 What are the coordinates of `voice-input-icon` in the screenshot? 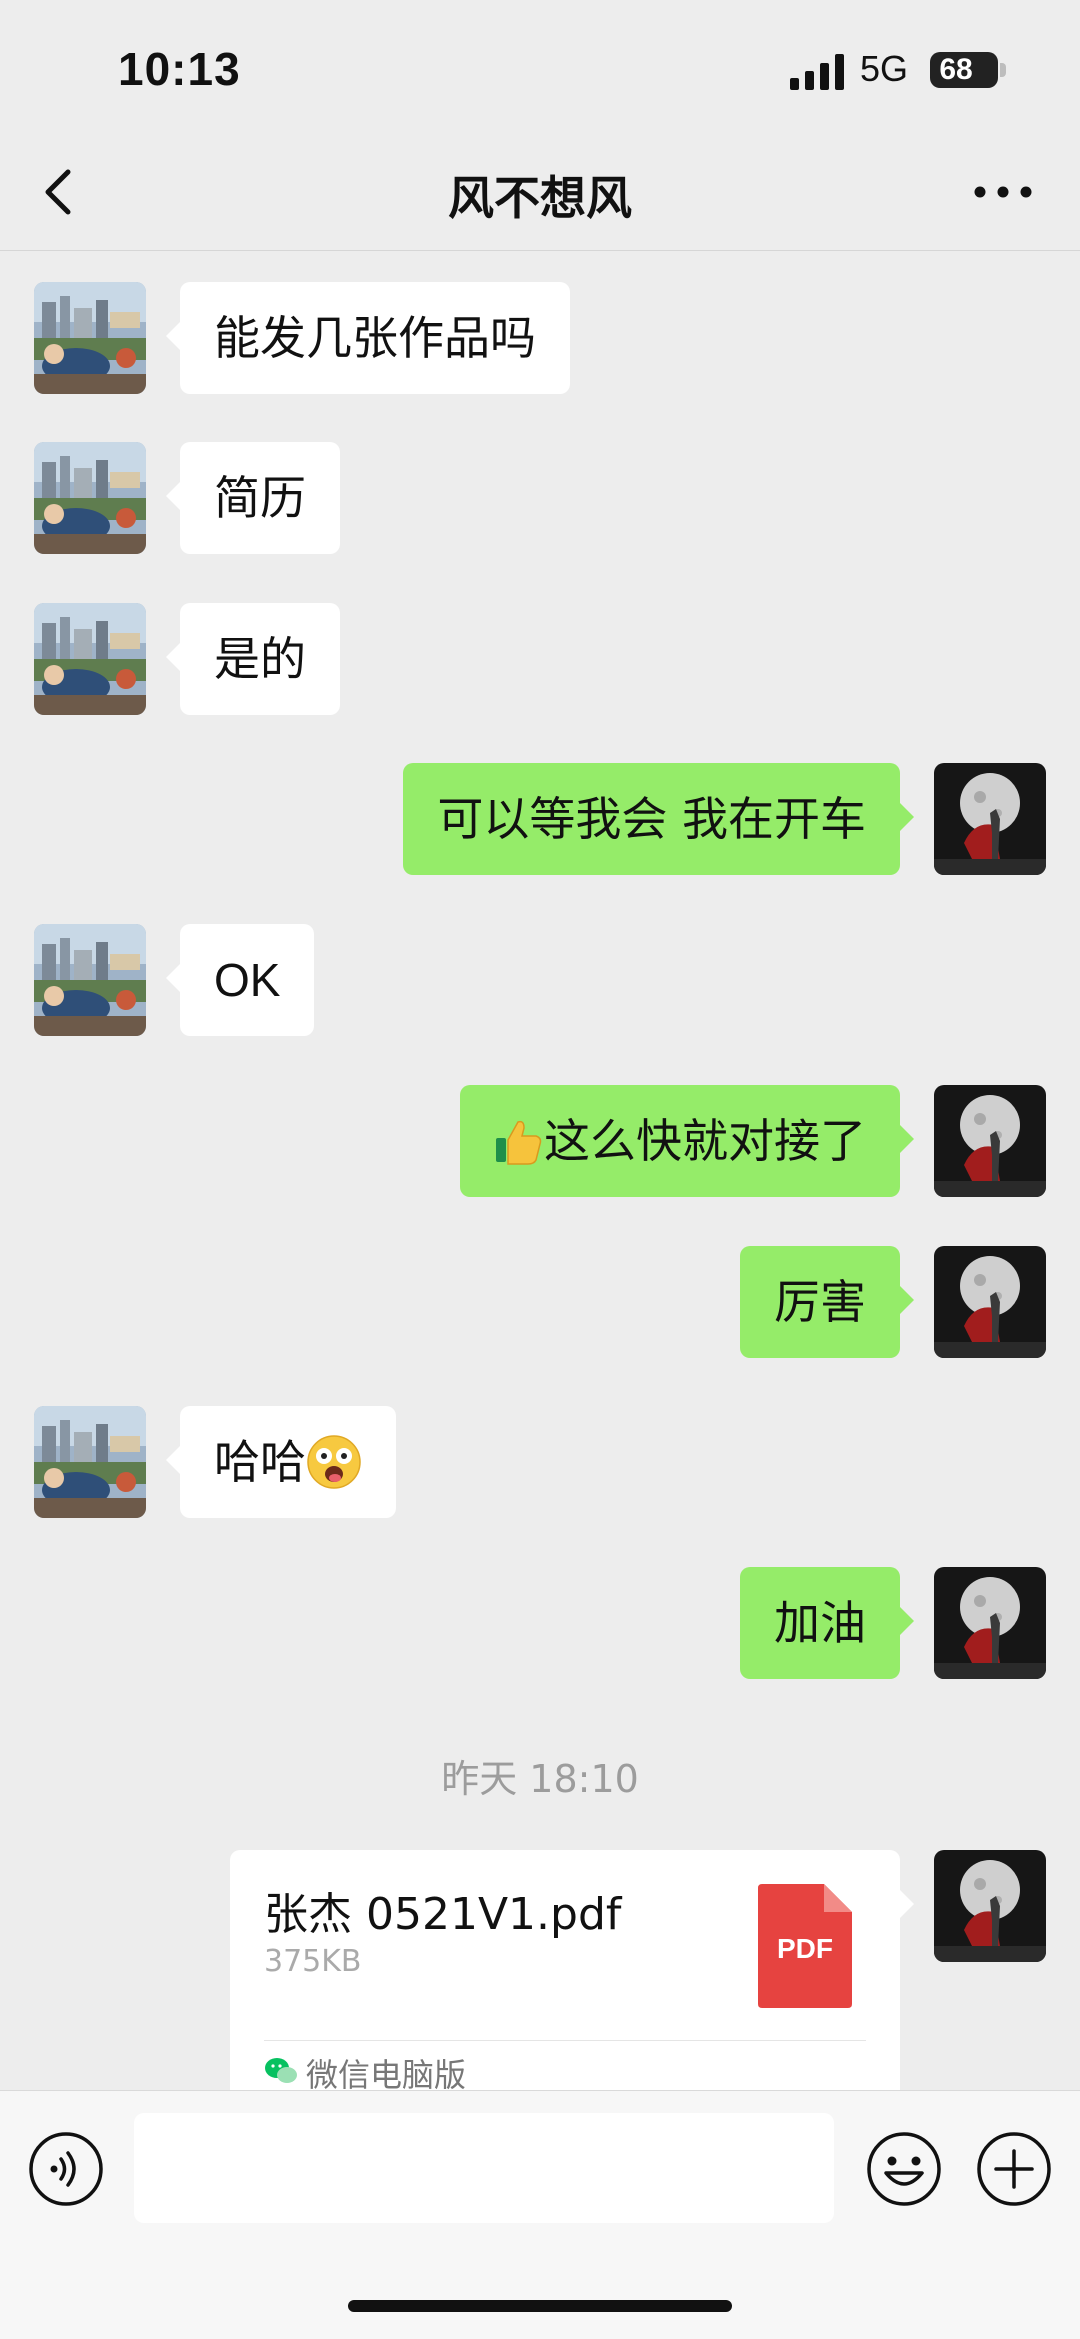 It's located at (66, 2169).